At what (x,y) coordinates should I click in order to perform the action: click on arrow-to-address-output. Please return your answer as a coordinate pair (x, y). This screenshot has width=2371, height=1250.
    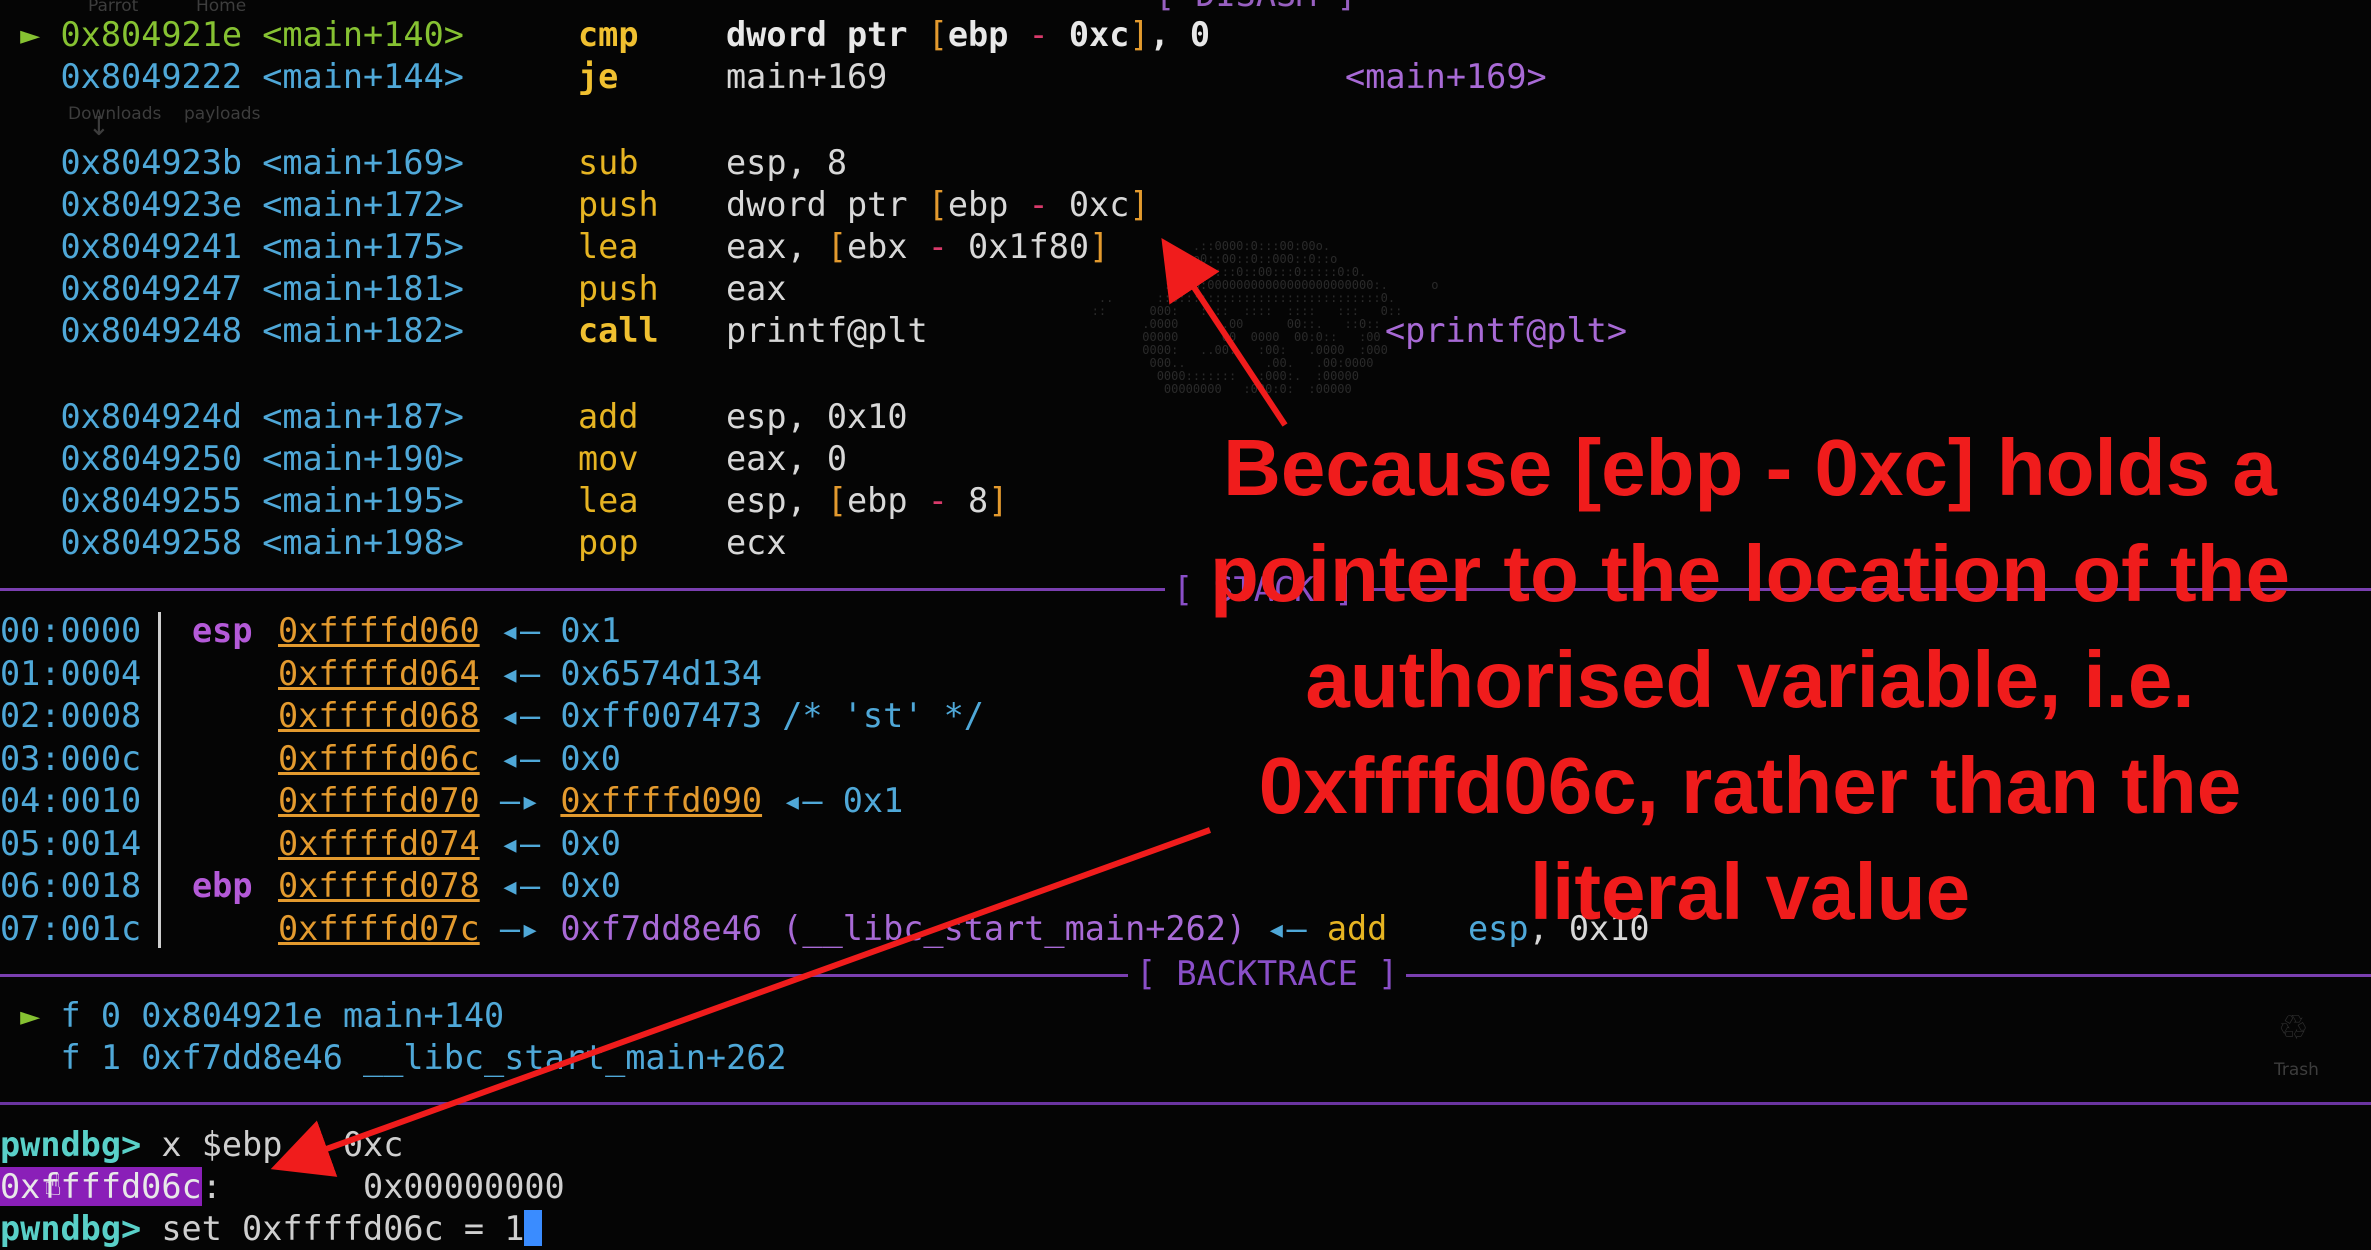
    Looking at the image, I should click on (741, 1002).